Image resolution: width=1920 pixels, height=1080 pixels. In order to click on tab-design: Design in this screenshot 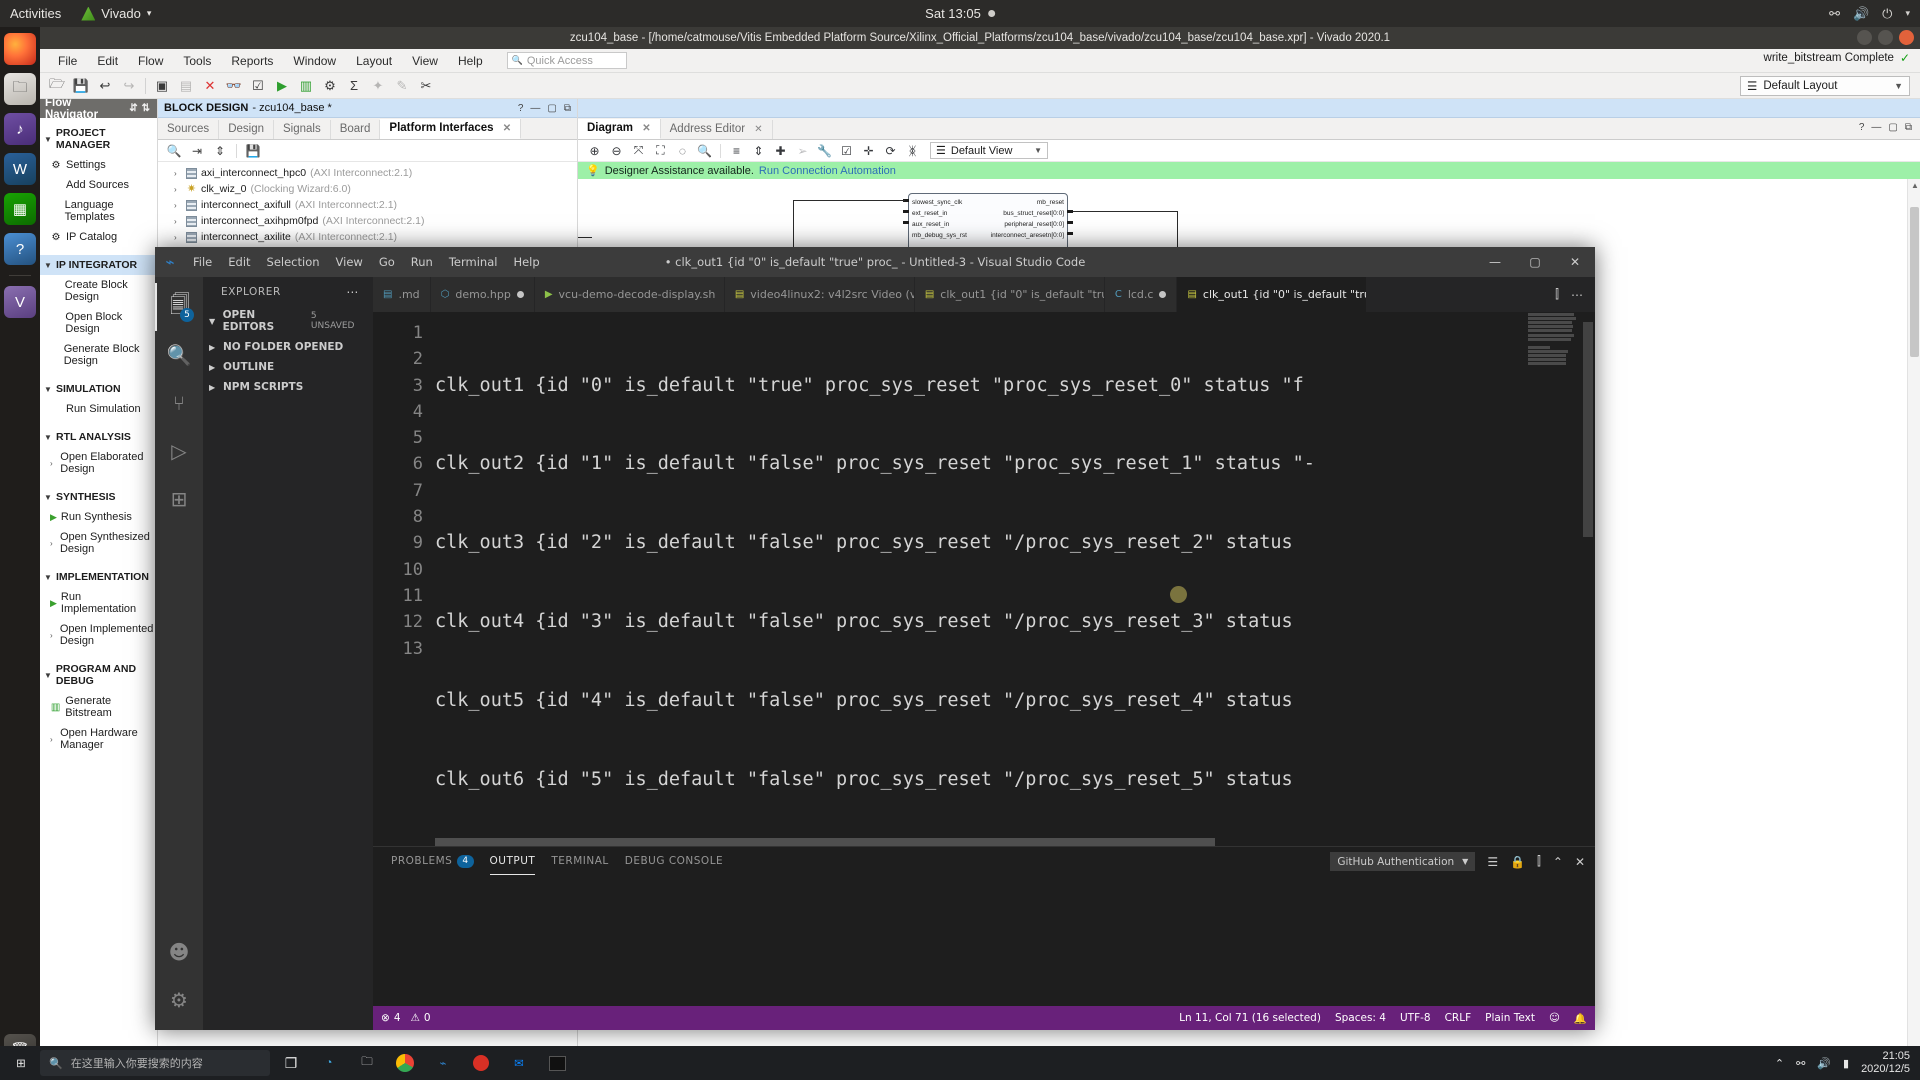, I will do `click(246, 129)`.